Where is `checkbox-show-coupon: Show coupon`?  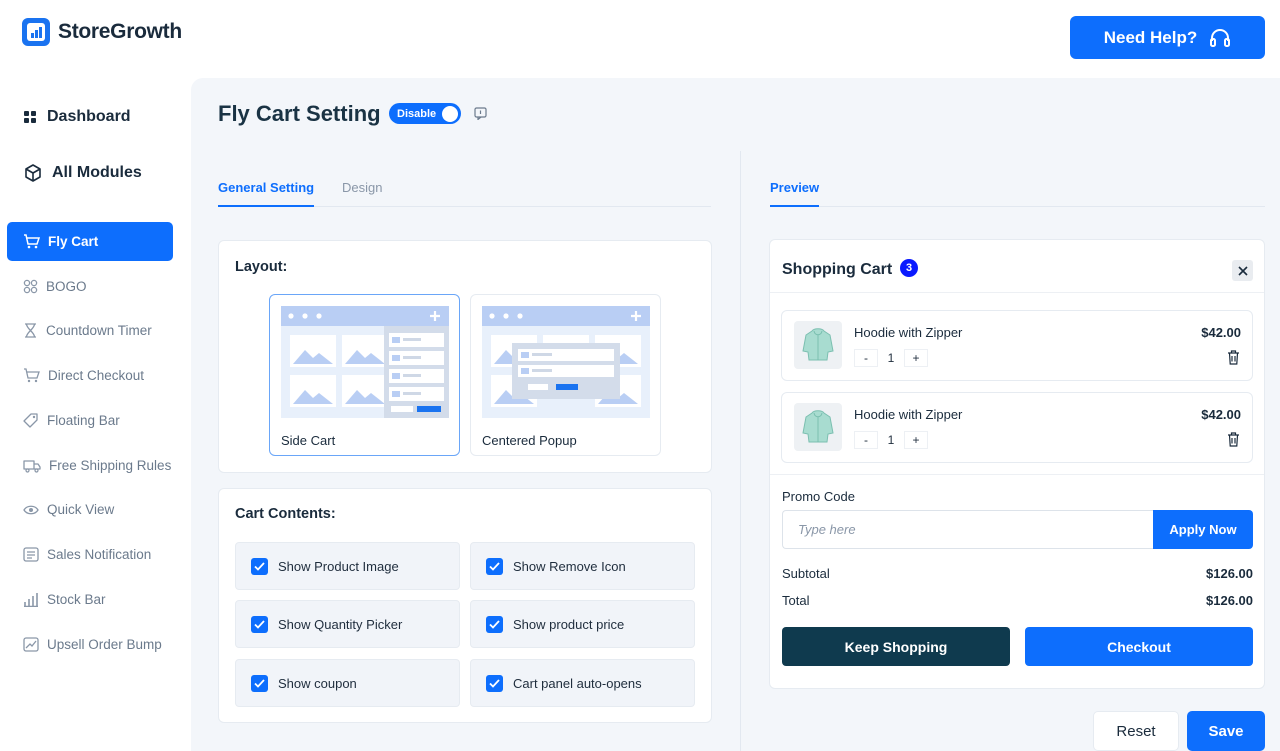
checkbox-show-coupon: Show coupon is located at coordinates (347, 683).